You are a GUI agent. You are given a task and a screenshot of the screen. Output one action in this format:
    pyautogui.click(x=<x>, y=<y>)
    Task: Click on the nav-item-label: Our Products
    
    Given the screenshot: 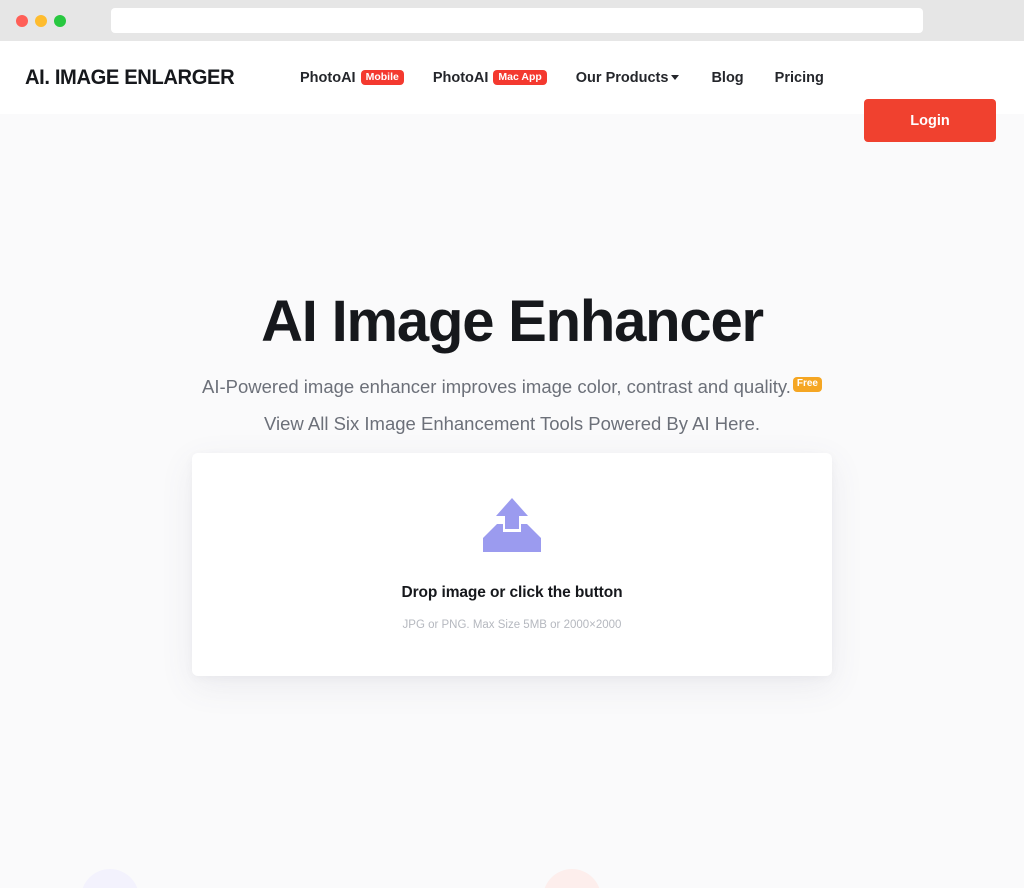 What is the action you would take?
    pyautogui.click(x=622, y=77)
    